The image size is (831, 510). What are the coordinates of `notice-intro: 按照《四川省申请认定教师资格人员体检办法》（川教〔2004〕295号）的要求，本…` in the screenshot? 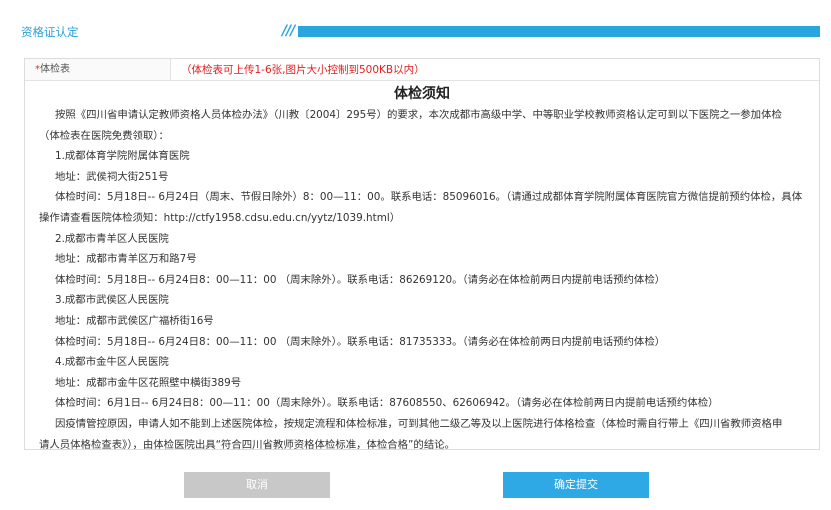 It's located at (418, 115).